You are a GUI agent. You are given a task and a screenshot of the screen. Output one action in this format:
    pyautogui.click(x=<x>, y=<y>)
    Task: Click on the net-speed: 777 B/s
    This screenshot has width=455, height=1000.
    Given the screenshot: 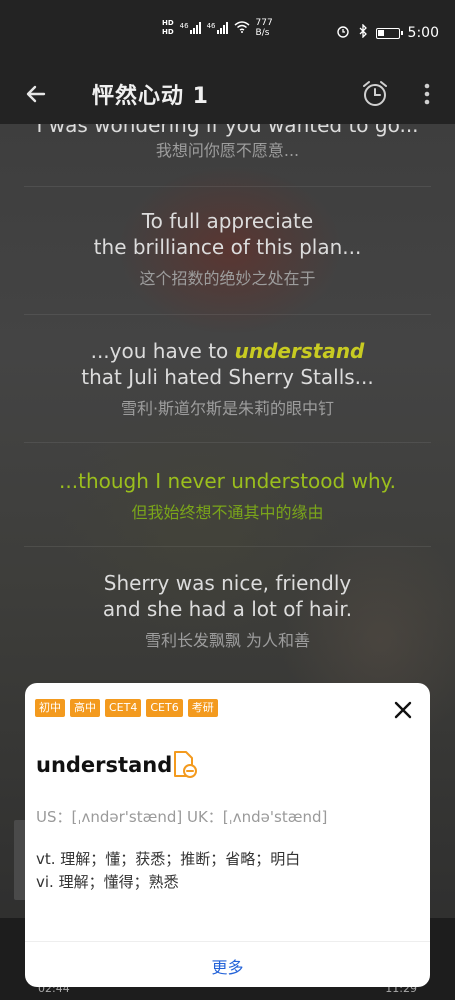 What is the action you would take?
    pyautogui.click(x=264, y=28)
    